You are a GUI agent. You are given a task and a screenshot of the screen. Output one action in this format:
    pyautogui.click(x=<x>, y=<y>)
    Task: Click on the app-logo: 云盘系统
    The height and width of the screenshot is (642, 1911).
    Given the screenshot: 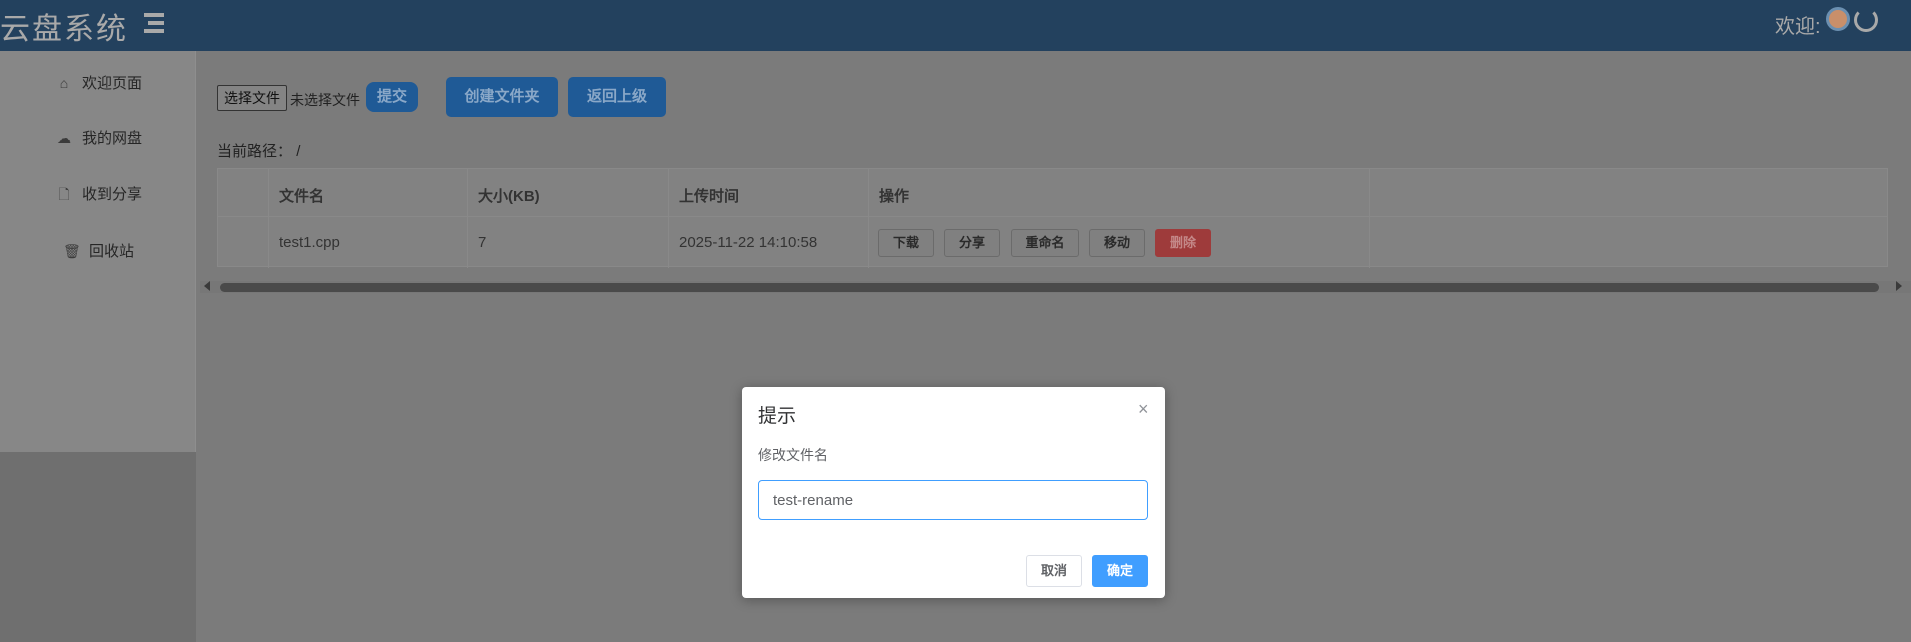 What is the action you would take?
    pyautogui.click(x=64, y=29)
    